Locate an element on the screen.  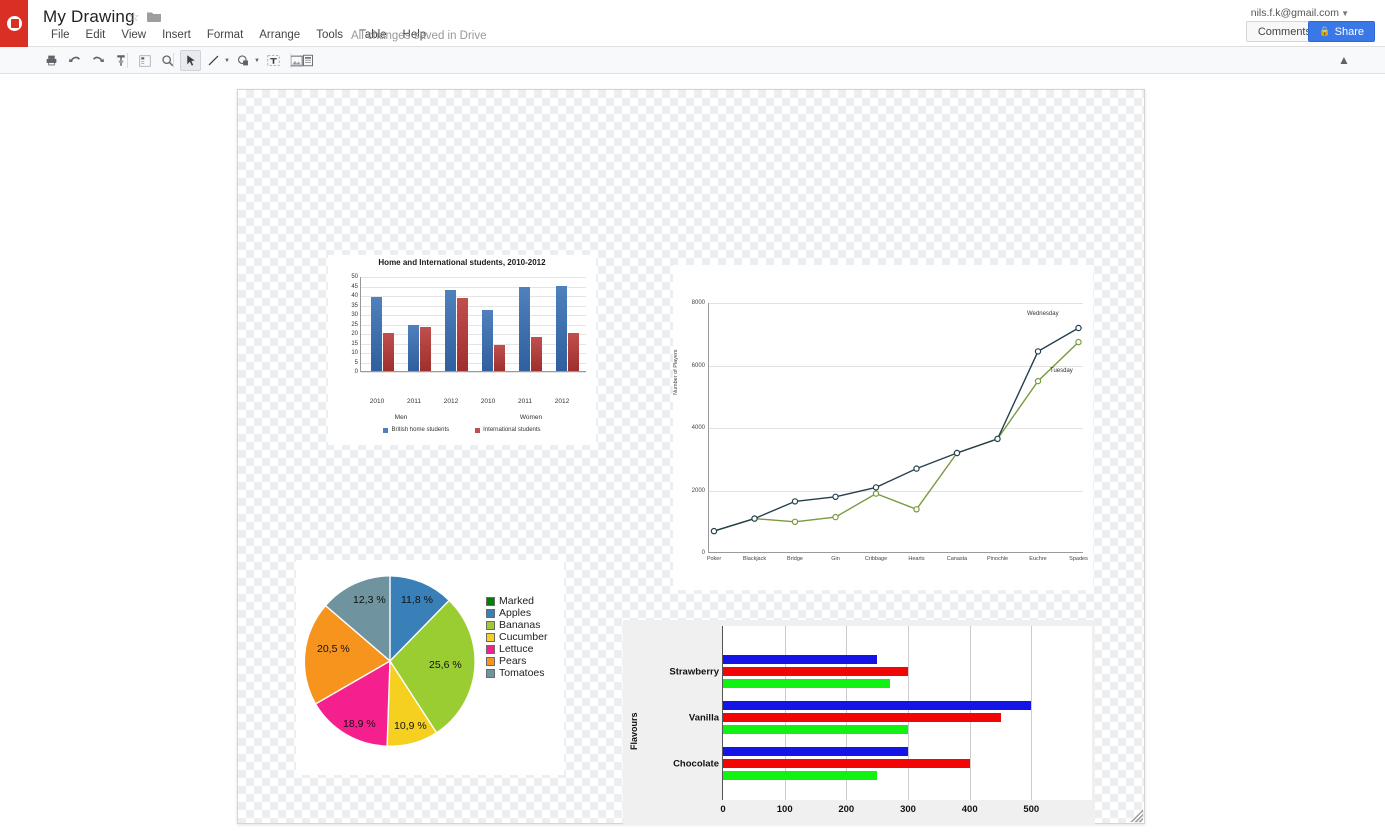
select-cursor-icon is located at coordinates (190, 60).